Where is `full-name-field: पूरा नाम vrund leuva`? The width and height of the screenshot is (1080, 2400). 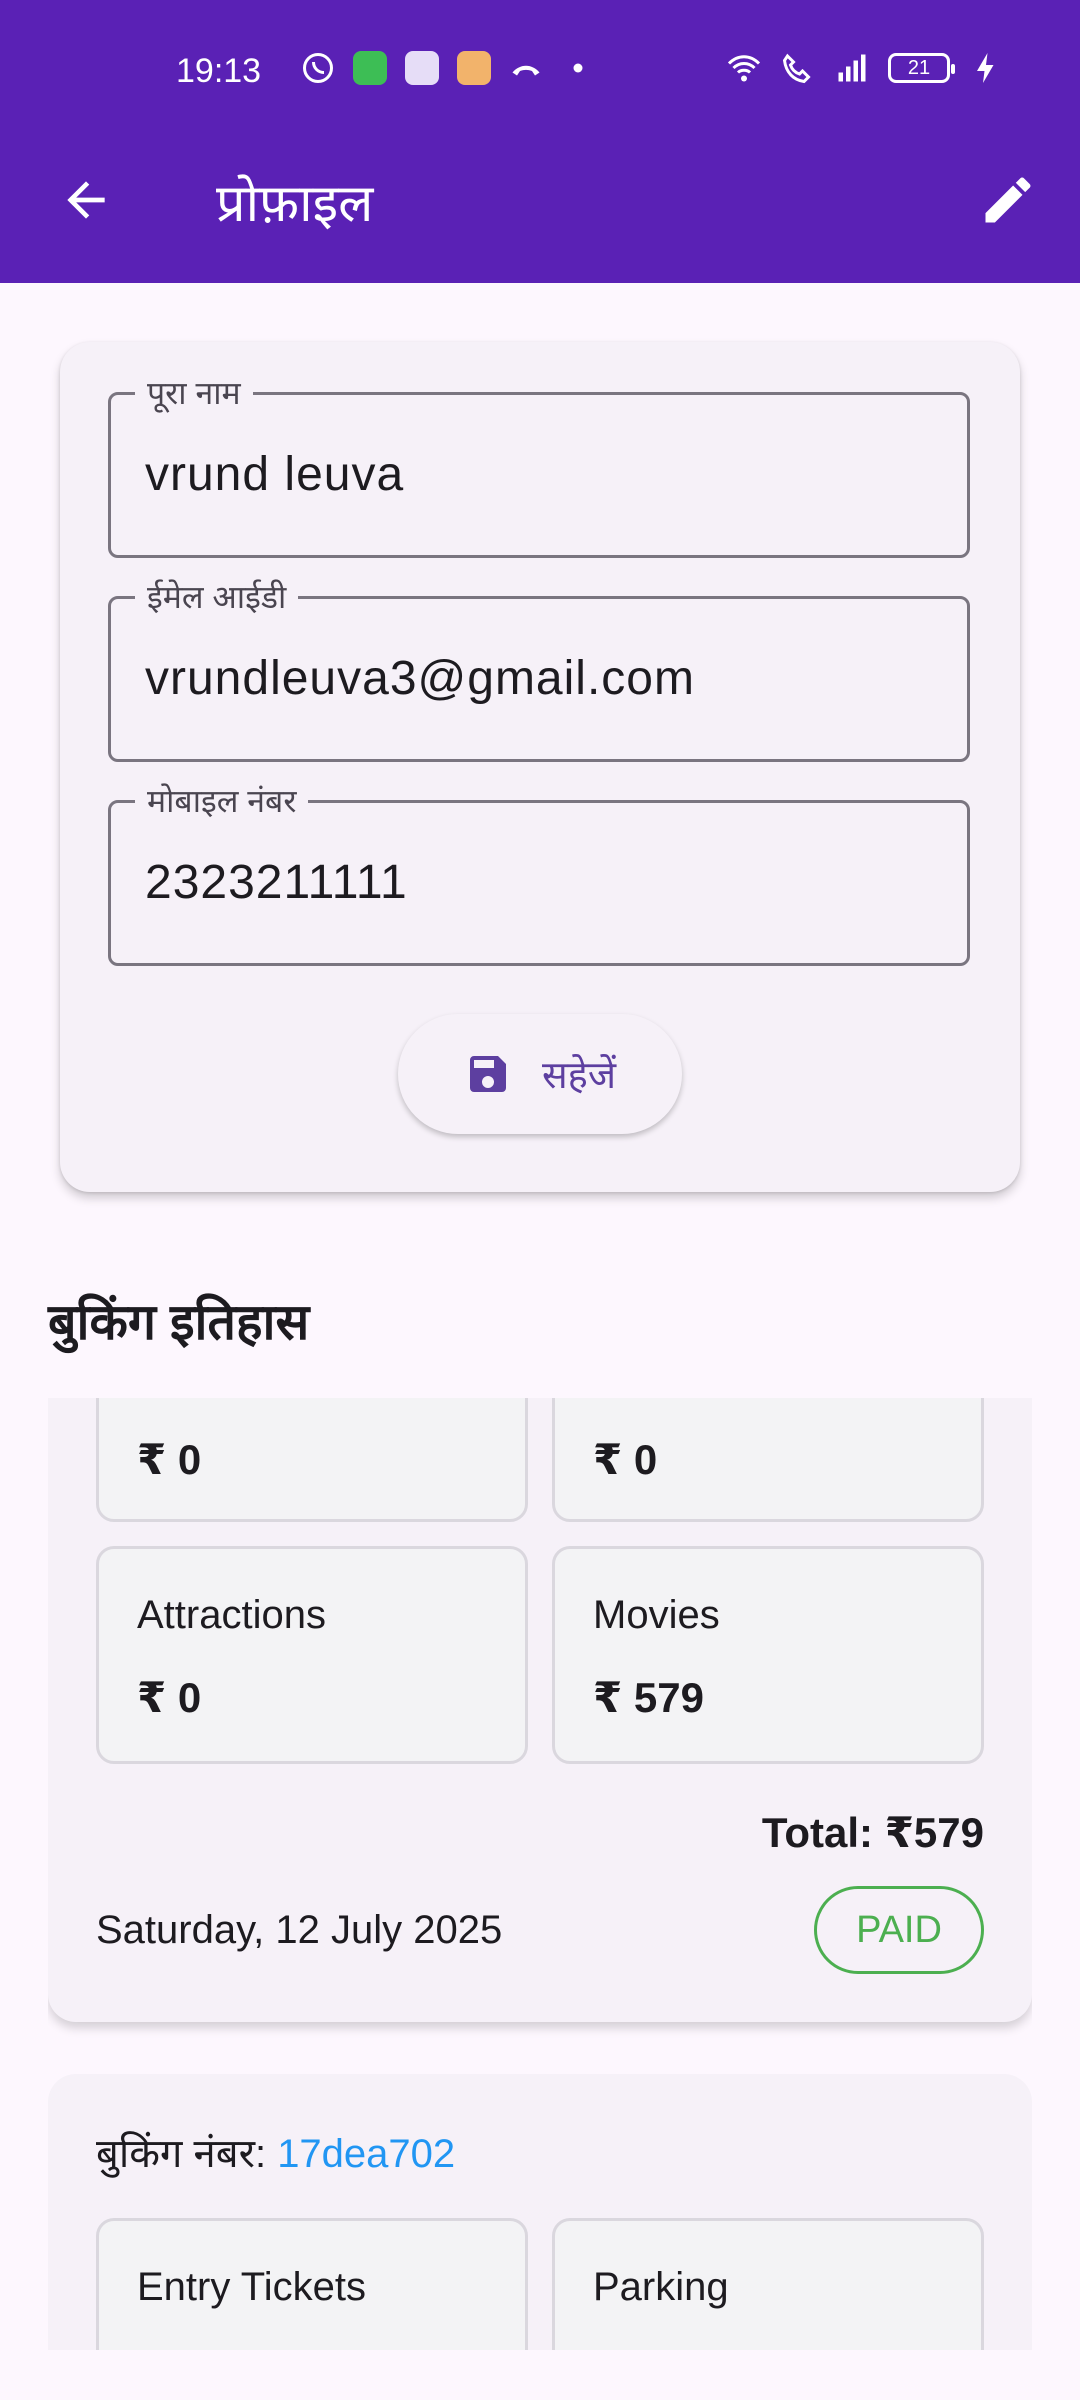 full-name-field: पूरा नाम vrund leuva is located at coordinates (539, 464).